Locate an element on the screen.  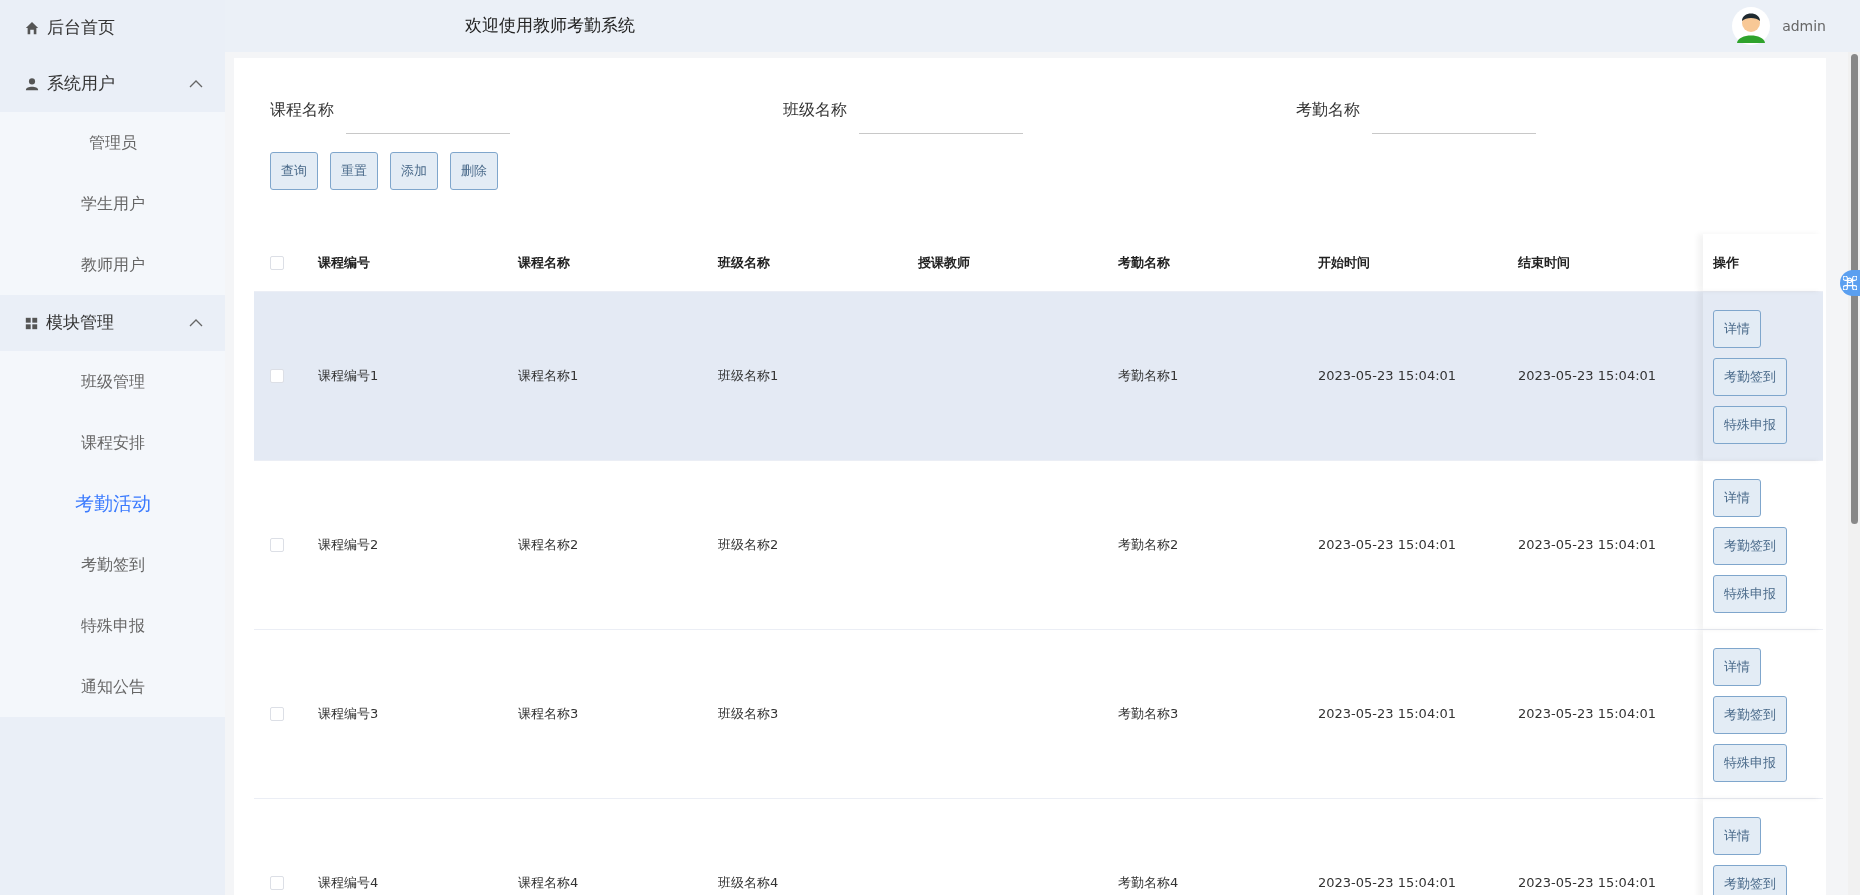
column-header: 班级名称 is located at coordinates (744, 262).